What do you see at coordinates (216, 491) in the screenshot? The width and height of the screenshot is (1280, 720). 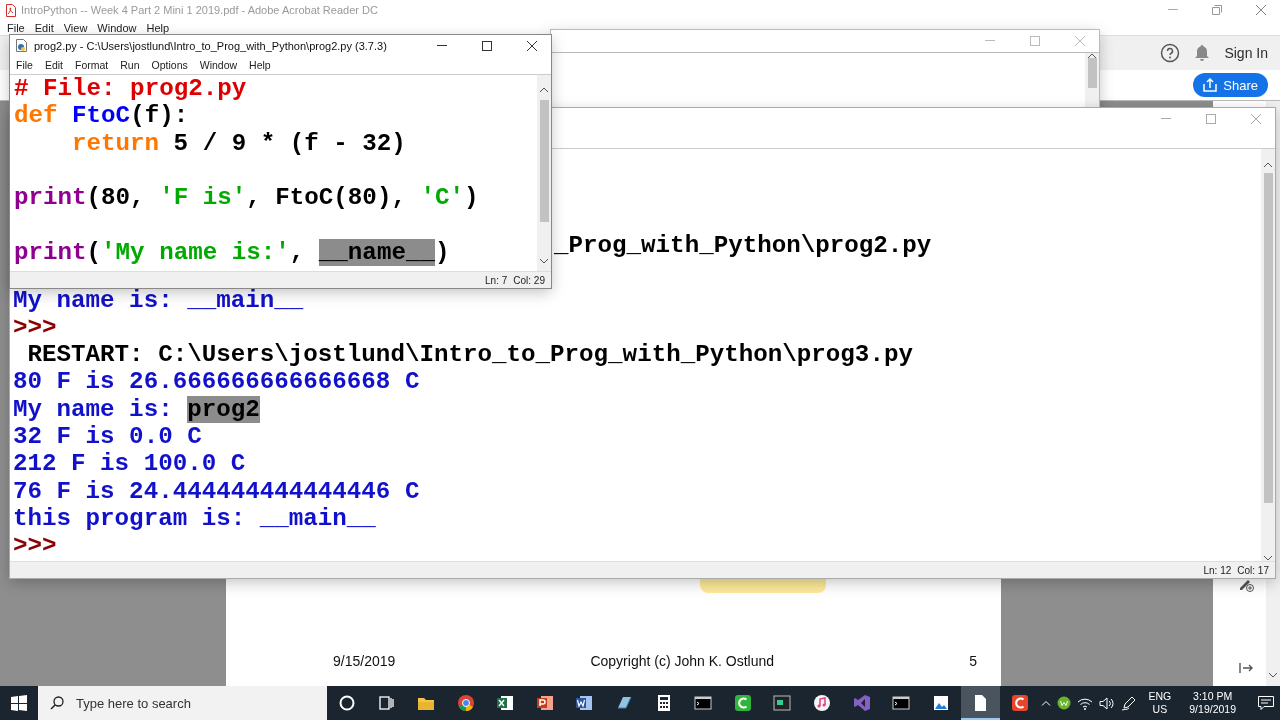 I see `code-text: 76 F is 24.444444444444446 C` at bounding box center [216, 491].